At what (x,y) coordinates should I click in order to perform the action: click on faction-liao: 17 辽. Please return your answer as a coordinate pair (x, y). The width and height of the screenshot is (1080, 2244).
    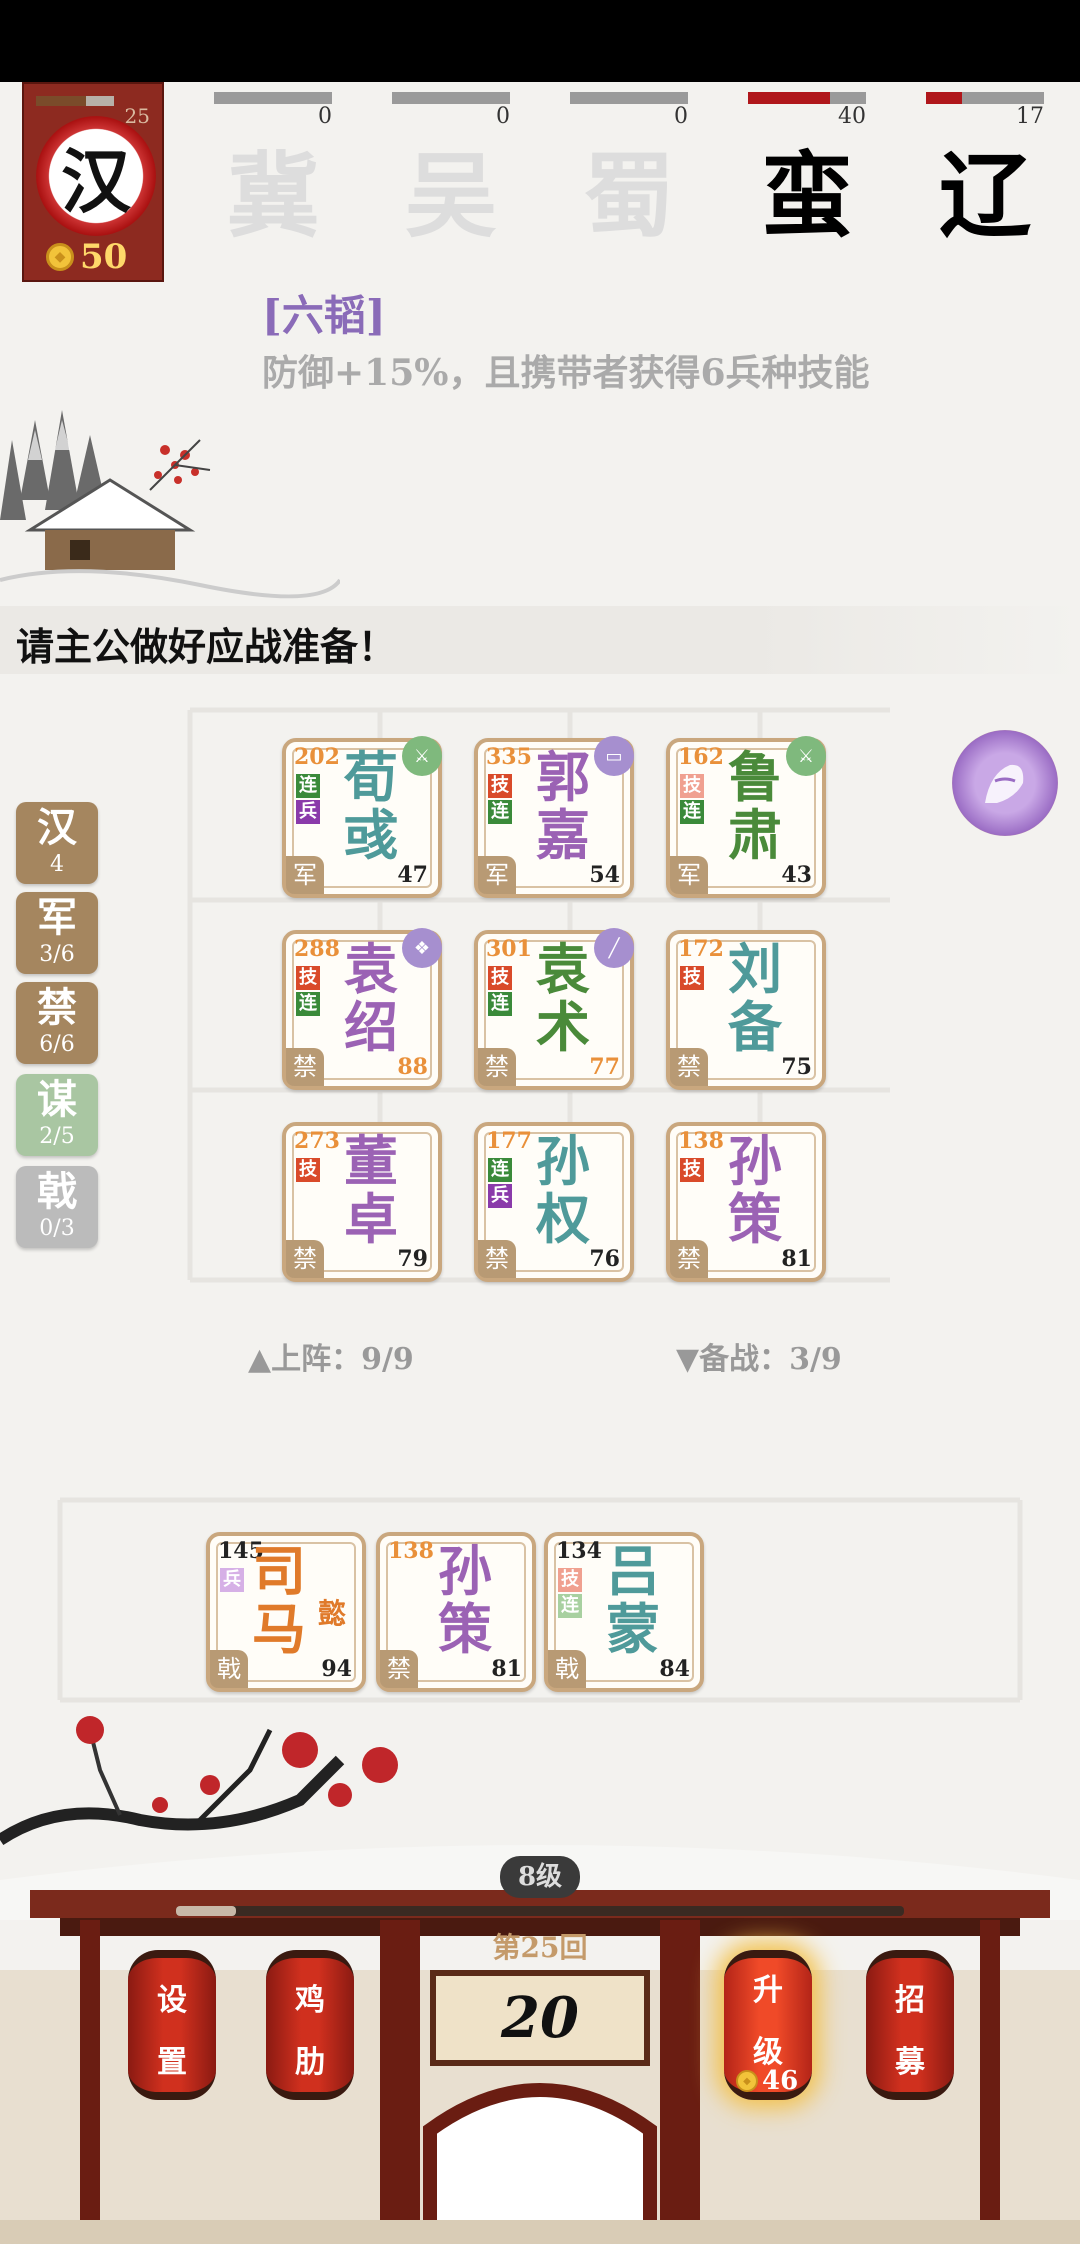
    Looking at the image, I should click on (985, 171).